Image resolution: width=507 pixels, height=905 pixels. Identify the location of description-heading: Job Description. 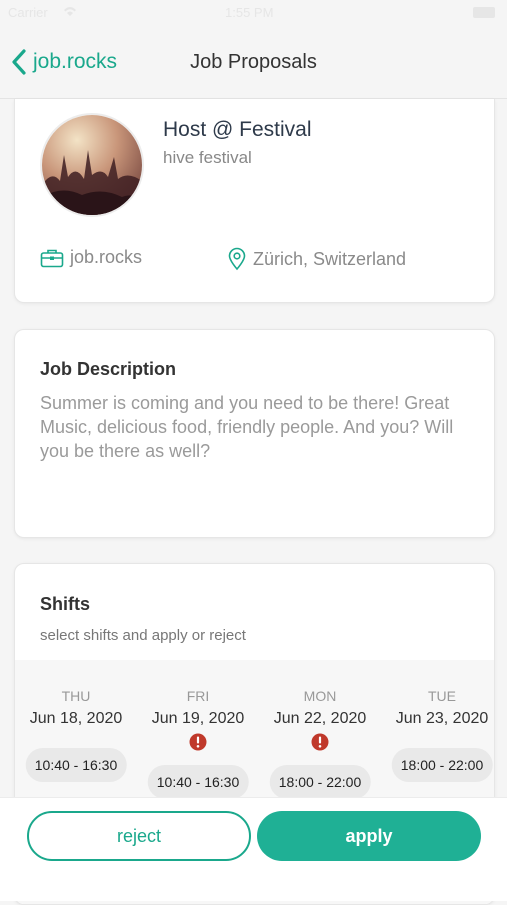
(108, 369).